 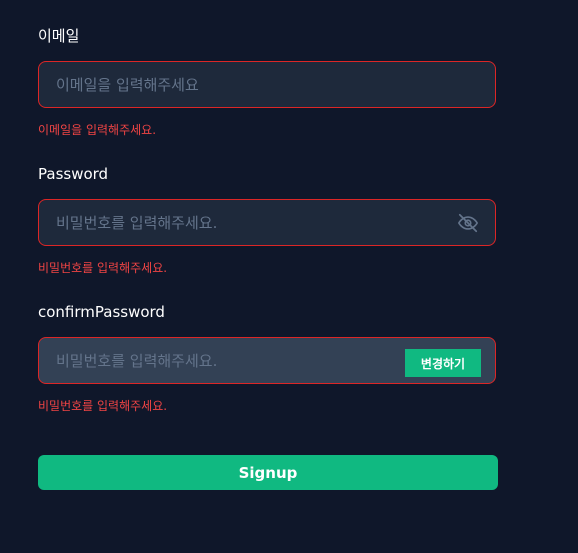 What do you see at coordinates (246, 84) in the screenshot?
I see `email-field` at bounding box center [246, 84].